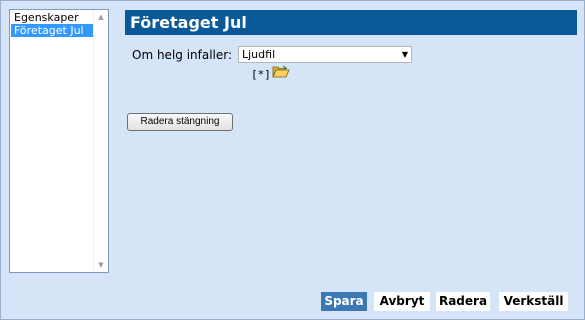 This screenshot has width=585, height=320. Describe the element at coordinates (101, 265) in the screenshot. I see `scroll-down-icon: ▼` at that location.